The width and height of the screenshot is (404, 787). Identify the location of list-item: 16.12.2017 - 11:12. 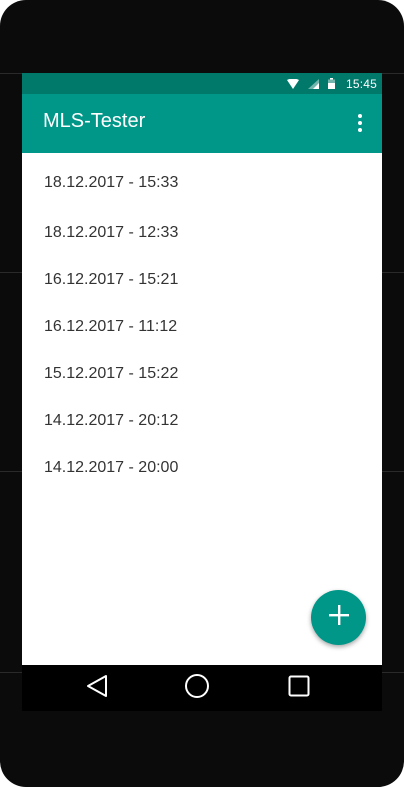
(202, 320).